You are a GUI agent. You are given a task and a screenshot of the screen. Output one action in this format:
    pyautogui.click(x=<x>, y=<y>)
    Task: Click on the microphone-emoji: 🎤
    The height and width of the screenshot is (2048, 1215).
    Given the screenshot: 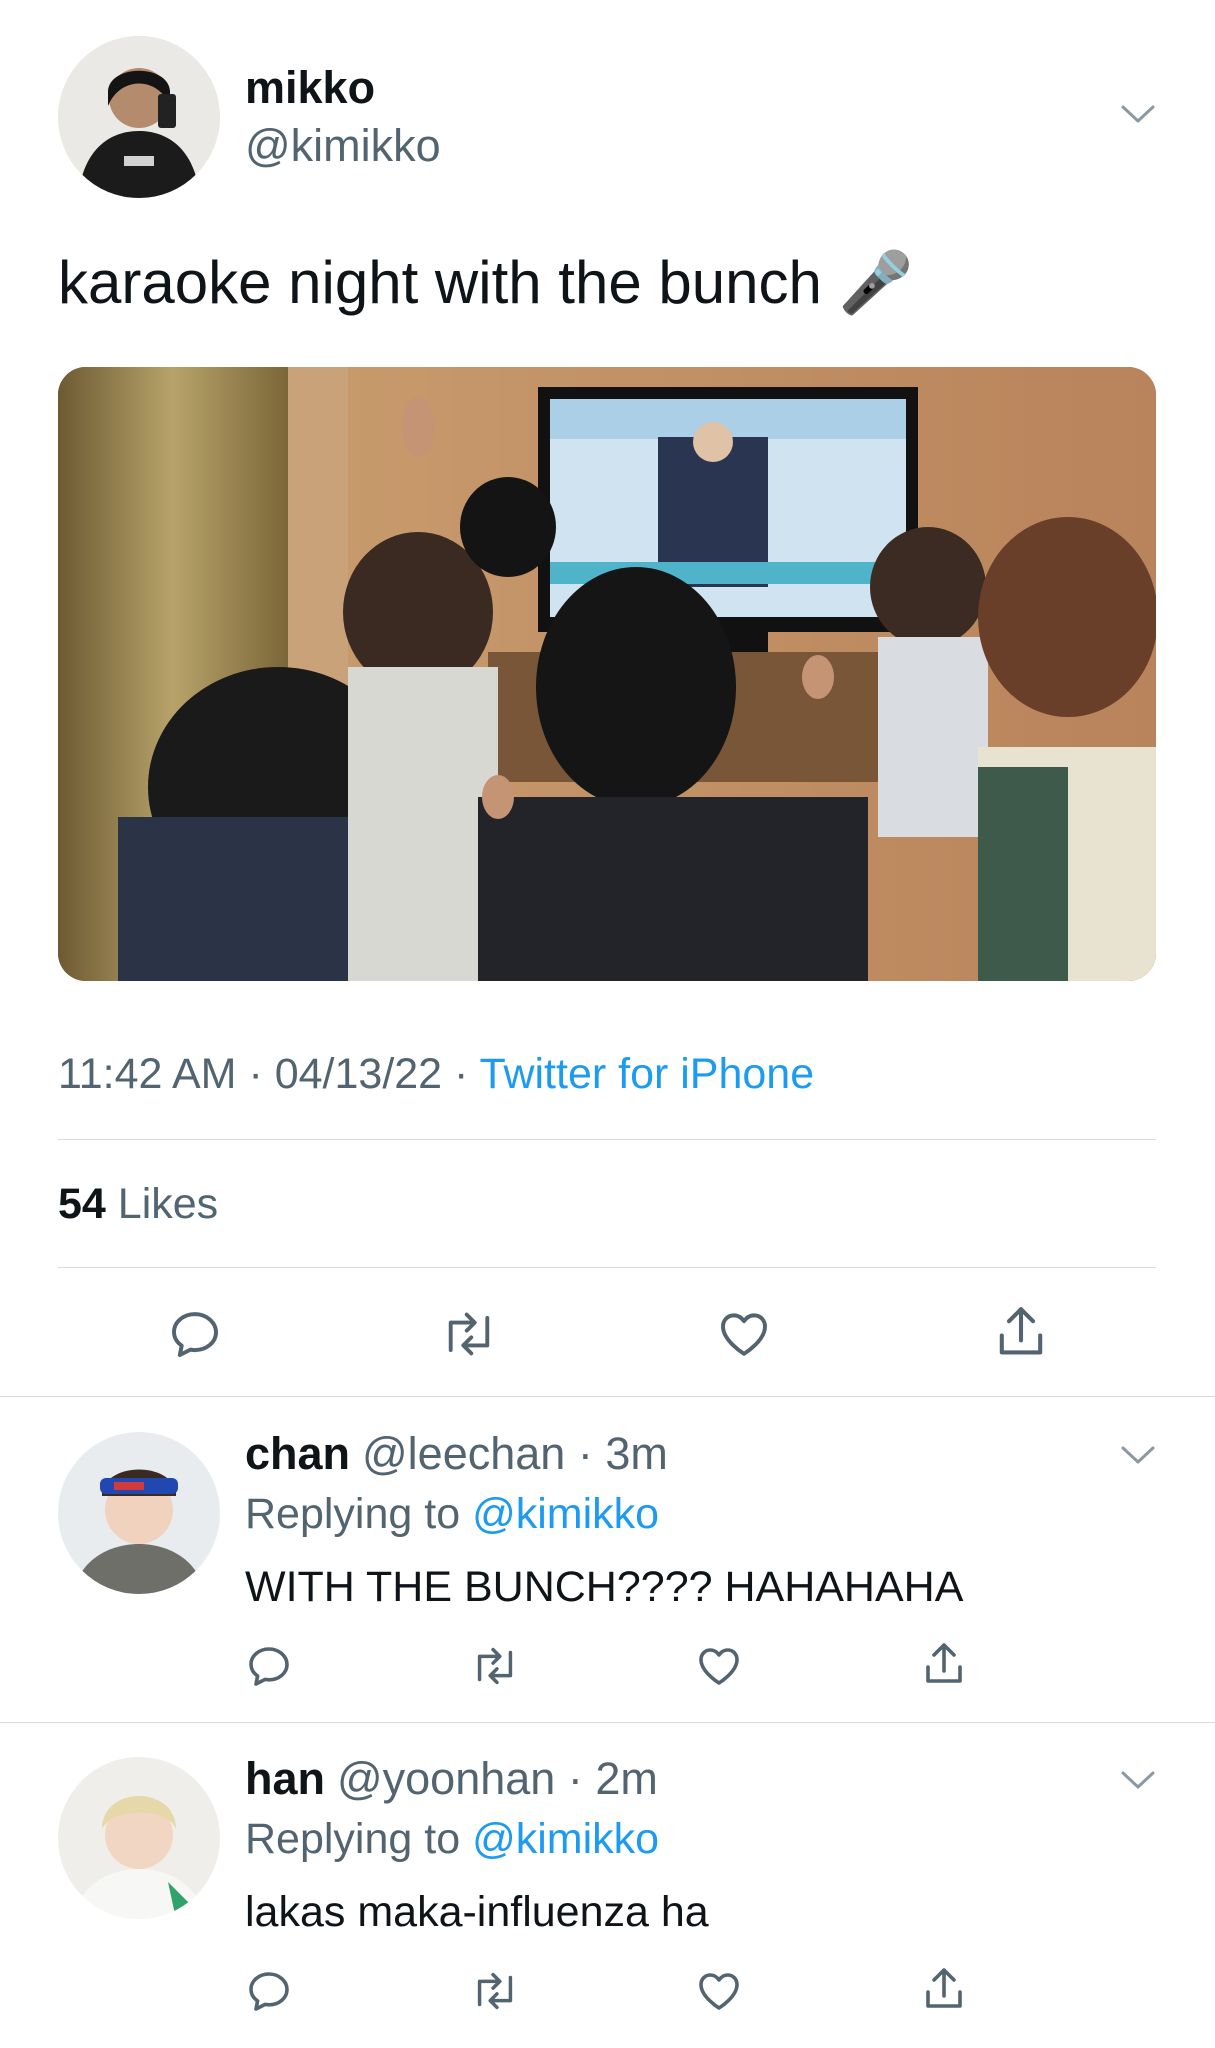 What is the action you would take?
    pyautogui.click(x=876, y=282)
    